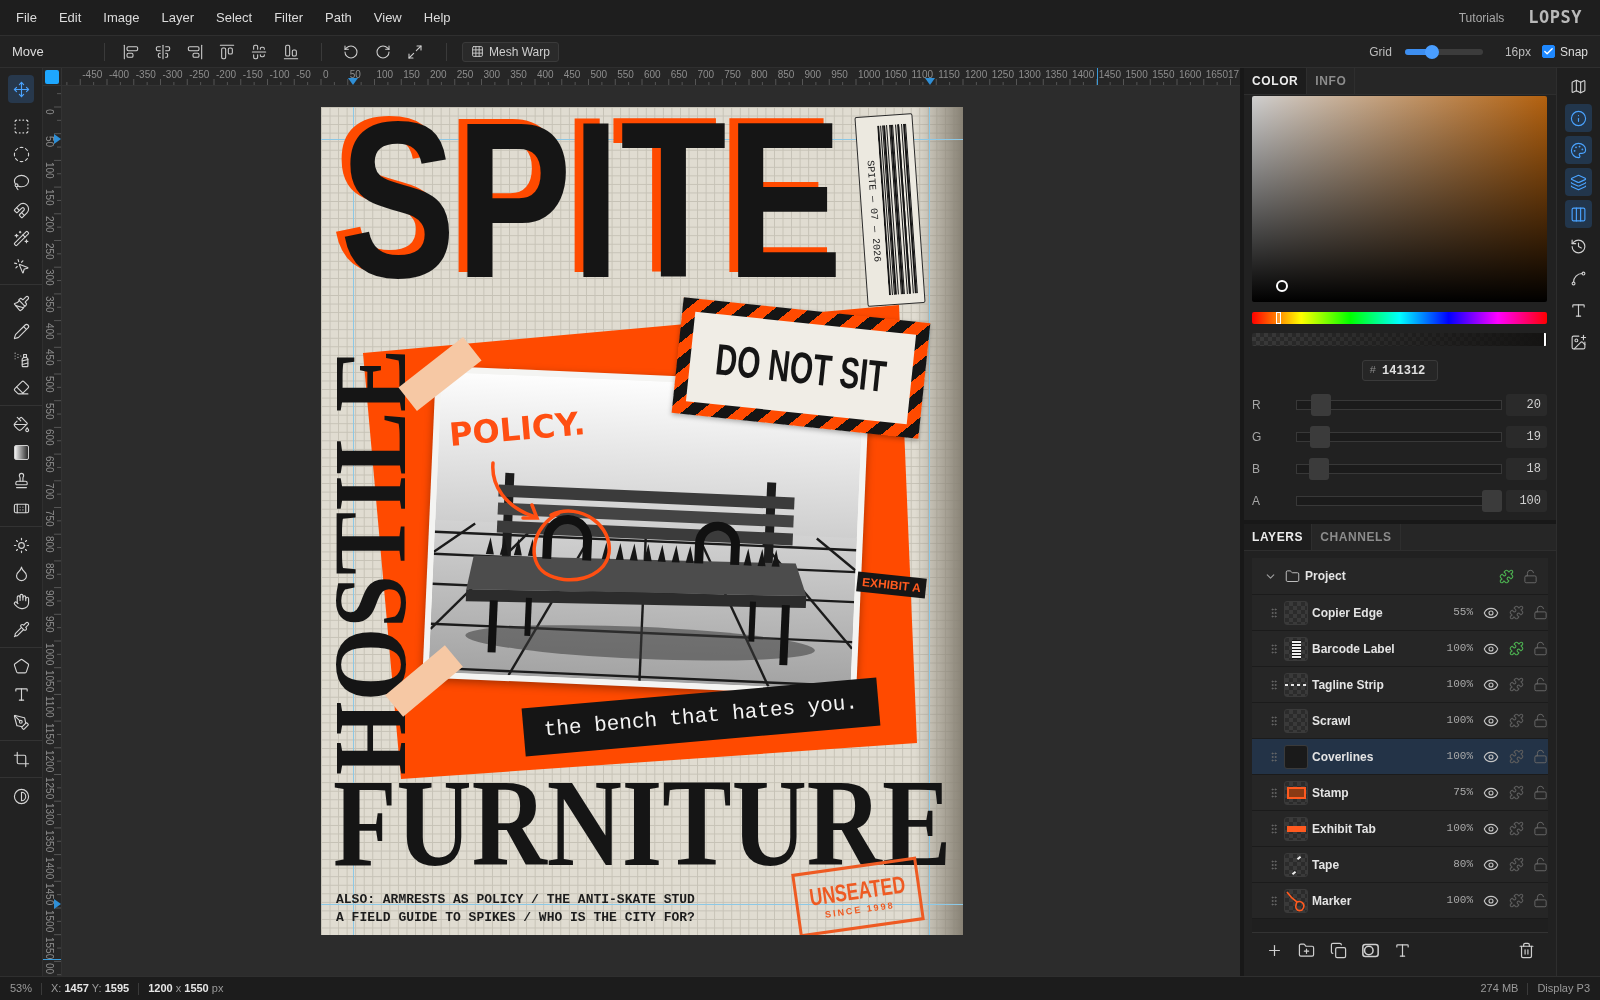 The image size is (1600, 1000). What do you see at coordinates (1404, 371) in the screenshot?
I see `hex-value: 141312` at bounding box center [1404, 371].